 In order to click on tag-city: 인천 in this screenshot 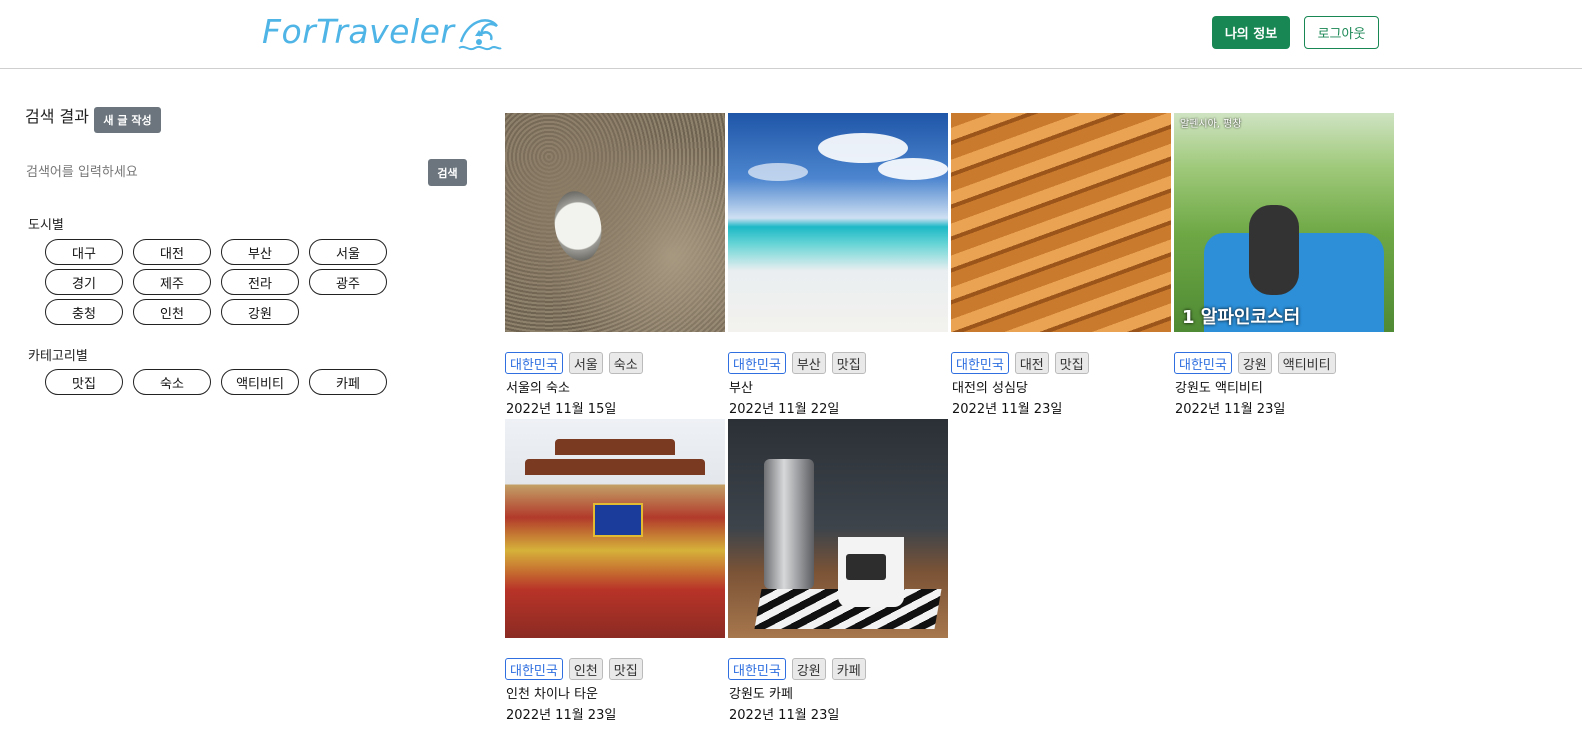, I will do `click(585, 669)`.